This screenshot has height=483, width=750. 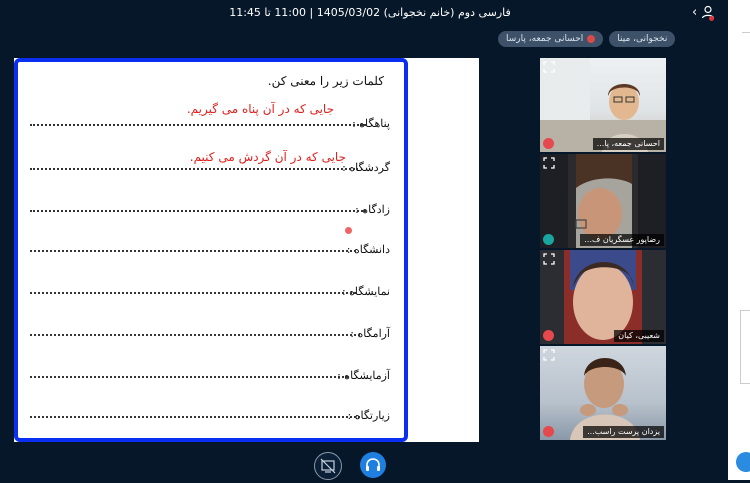 What do you see at coordinates (208, 373) in the screenshot?
I see `worksheet-row: آزمایشگاه :` at bounding box center [208, 373].